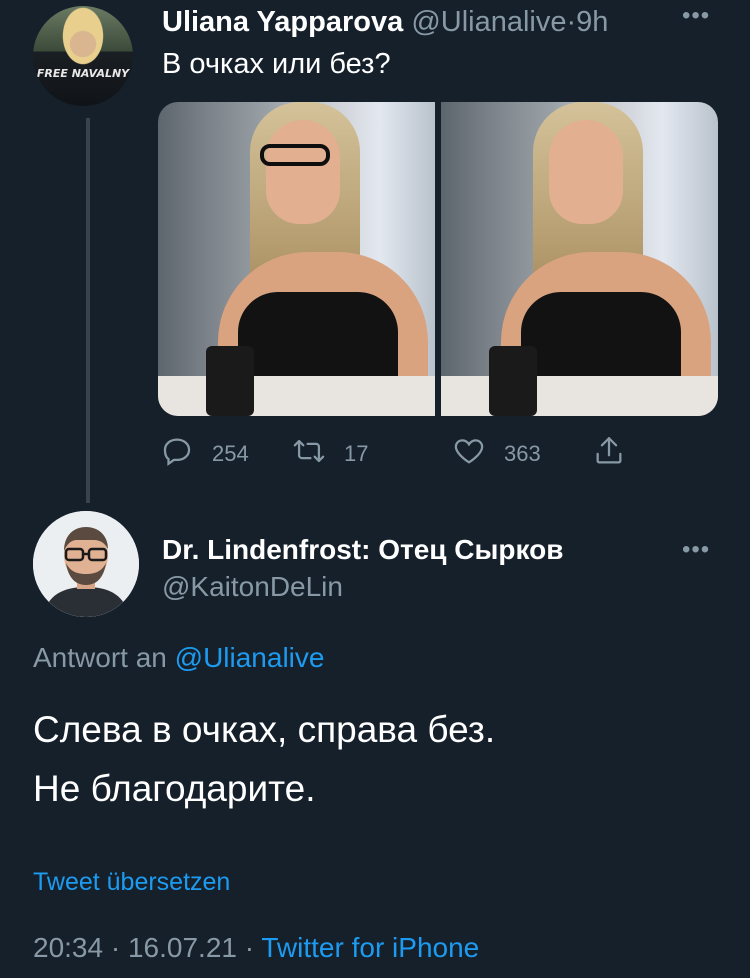  Describe the element at coordinates (309, 454) in the screenshot. I see `retweet-icon` at that location.